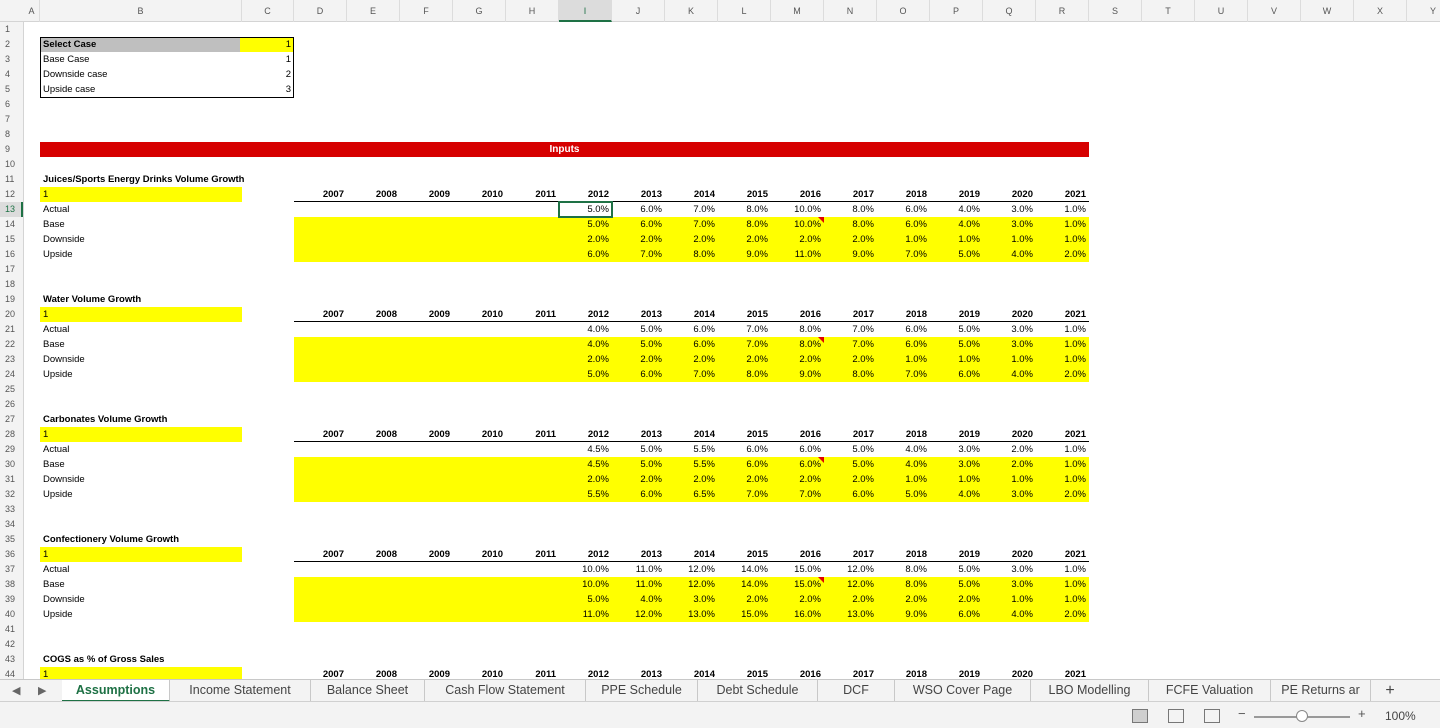 The image size is (1440, 728). What do you see at coordinates (141, 494) in the screenshot?
I see `row-label-upside: Upside` at bounding box center [141, 494].